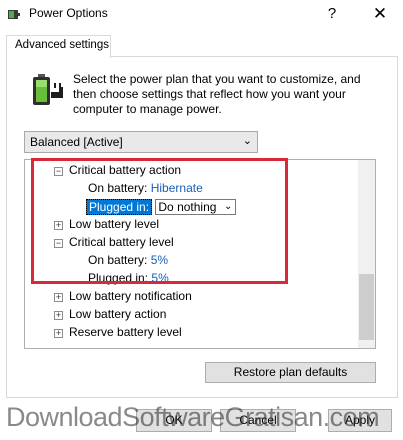  I want to click on expand-toggle-reserve-battery-level: +, so click(58, 333).